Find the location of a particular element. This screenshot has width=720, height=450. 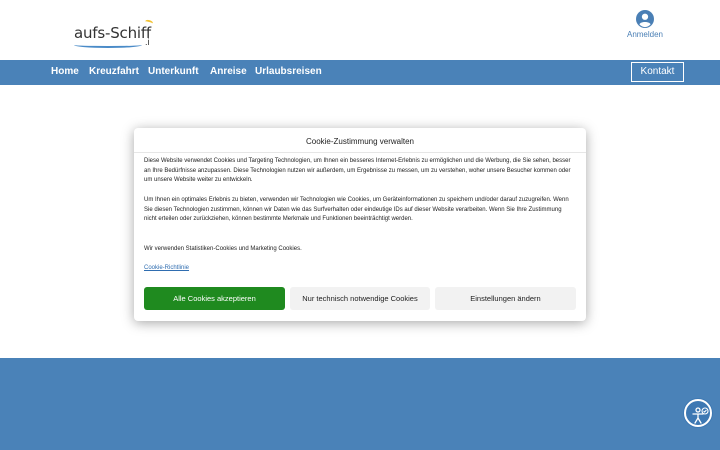

nav-item-home: Home is located at coordinates (65, 71).